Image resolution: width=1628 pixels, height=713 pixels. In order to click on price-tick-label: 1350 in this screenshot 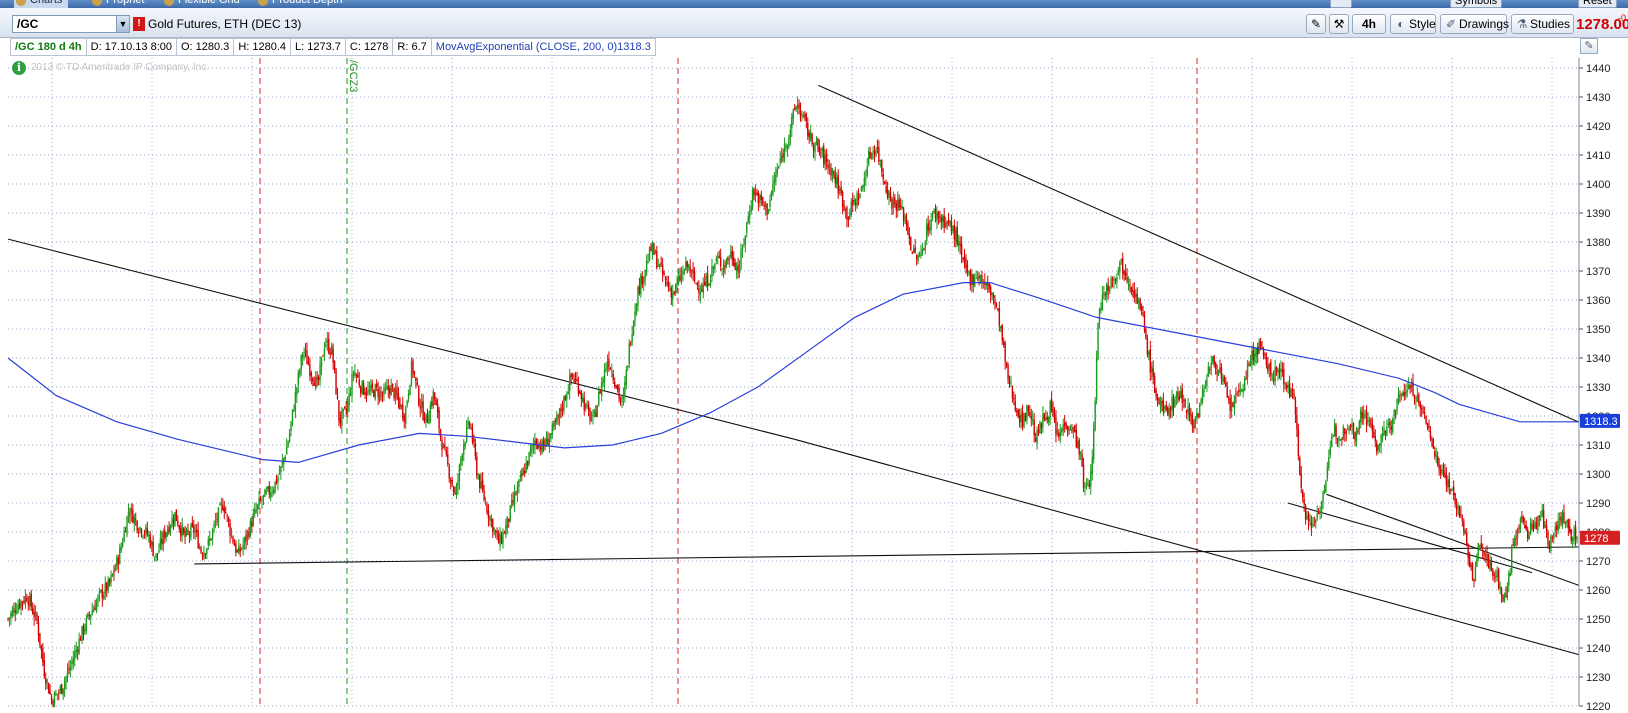, I will do `click(1598, 330)`.